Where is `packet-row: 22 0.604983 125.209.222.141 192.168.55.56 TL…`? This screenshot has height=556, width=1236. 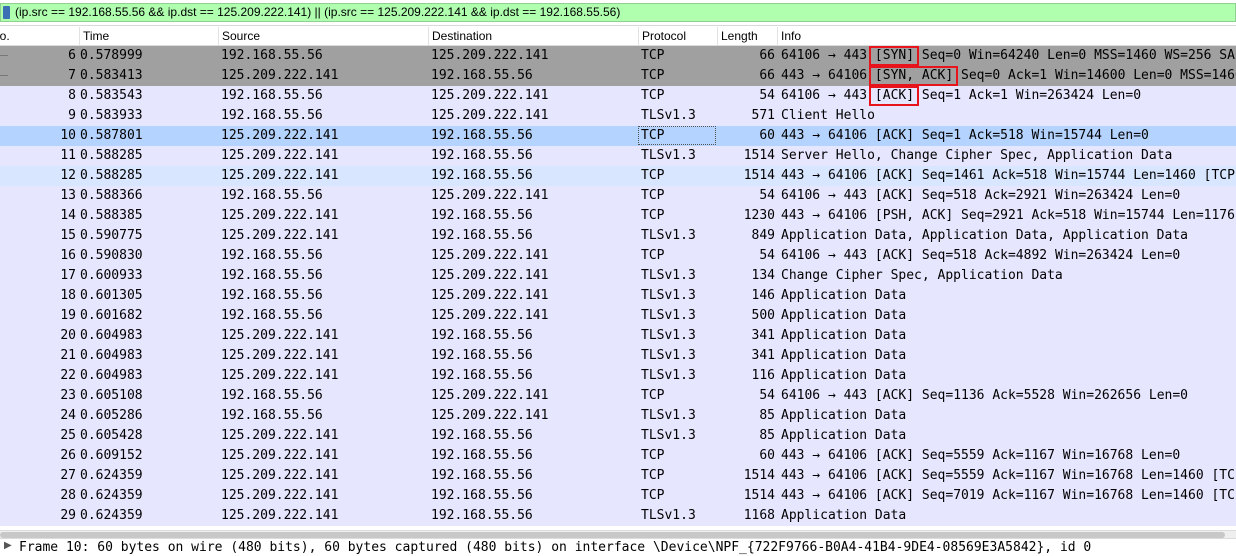 packet-row: 22 0.604983 125.209.222.141 192.168.55.56 TL… is located at coordinates (618, 376).